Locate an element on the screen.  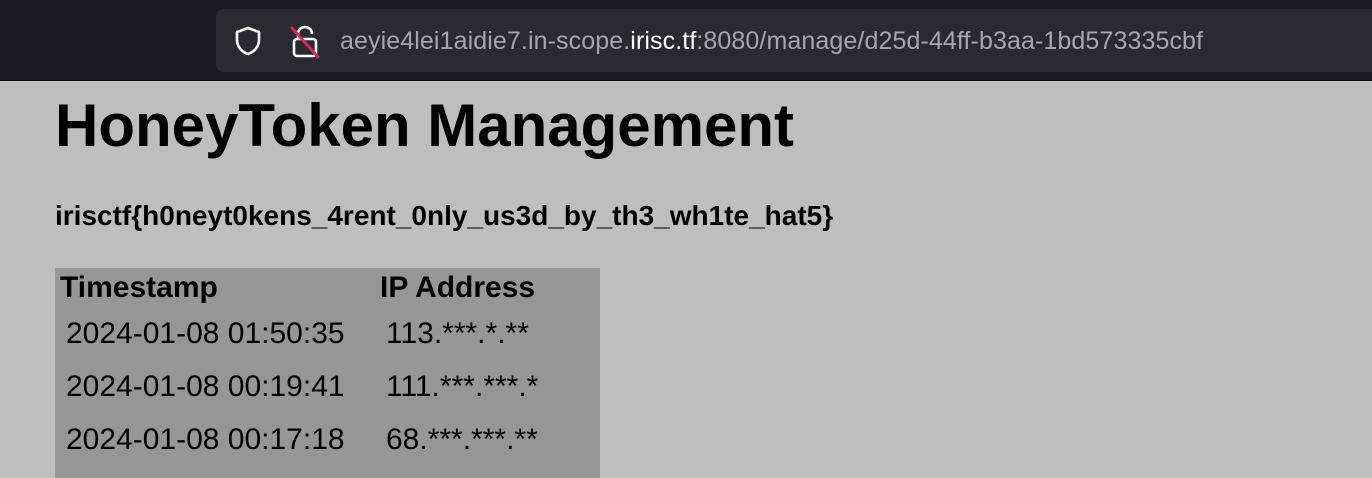
shield-icon is located at coordinates (248, 41).